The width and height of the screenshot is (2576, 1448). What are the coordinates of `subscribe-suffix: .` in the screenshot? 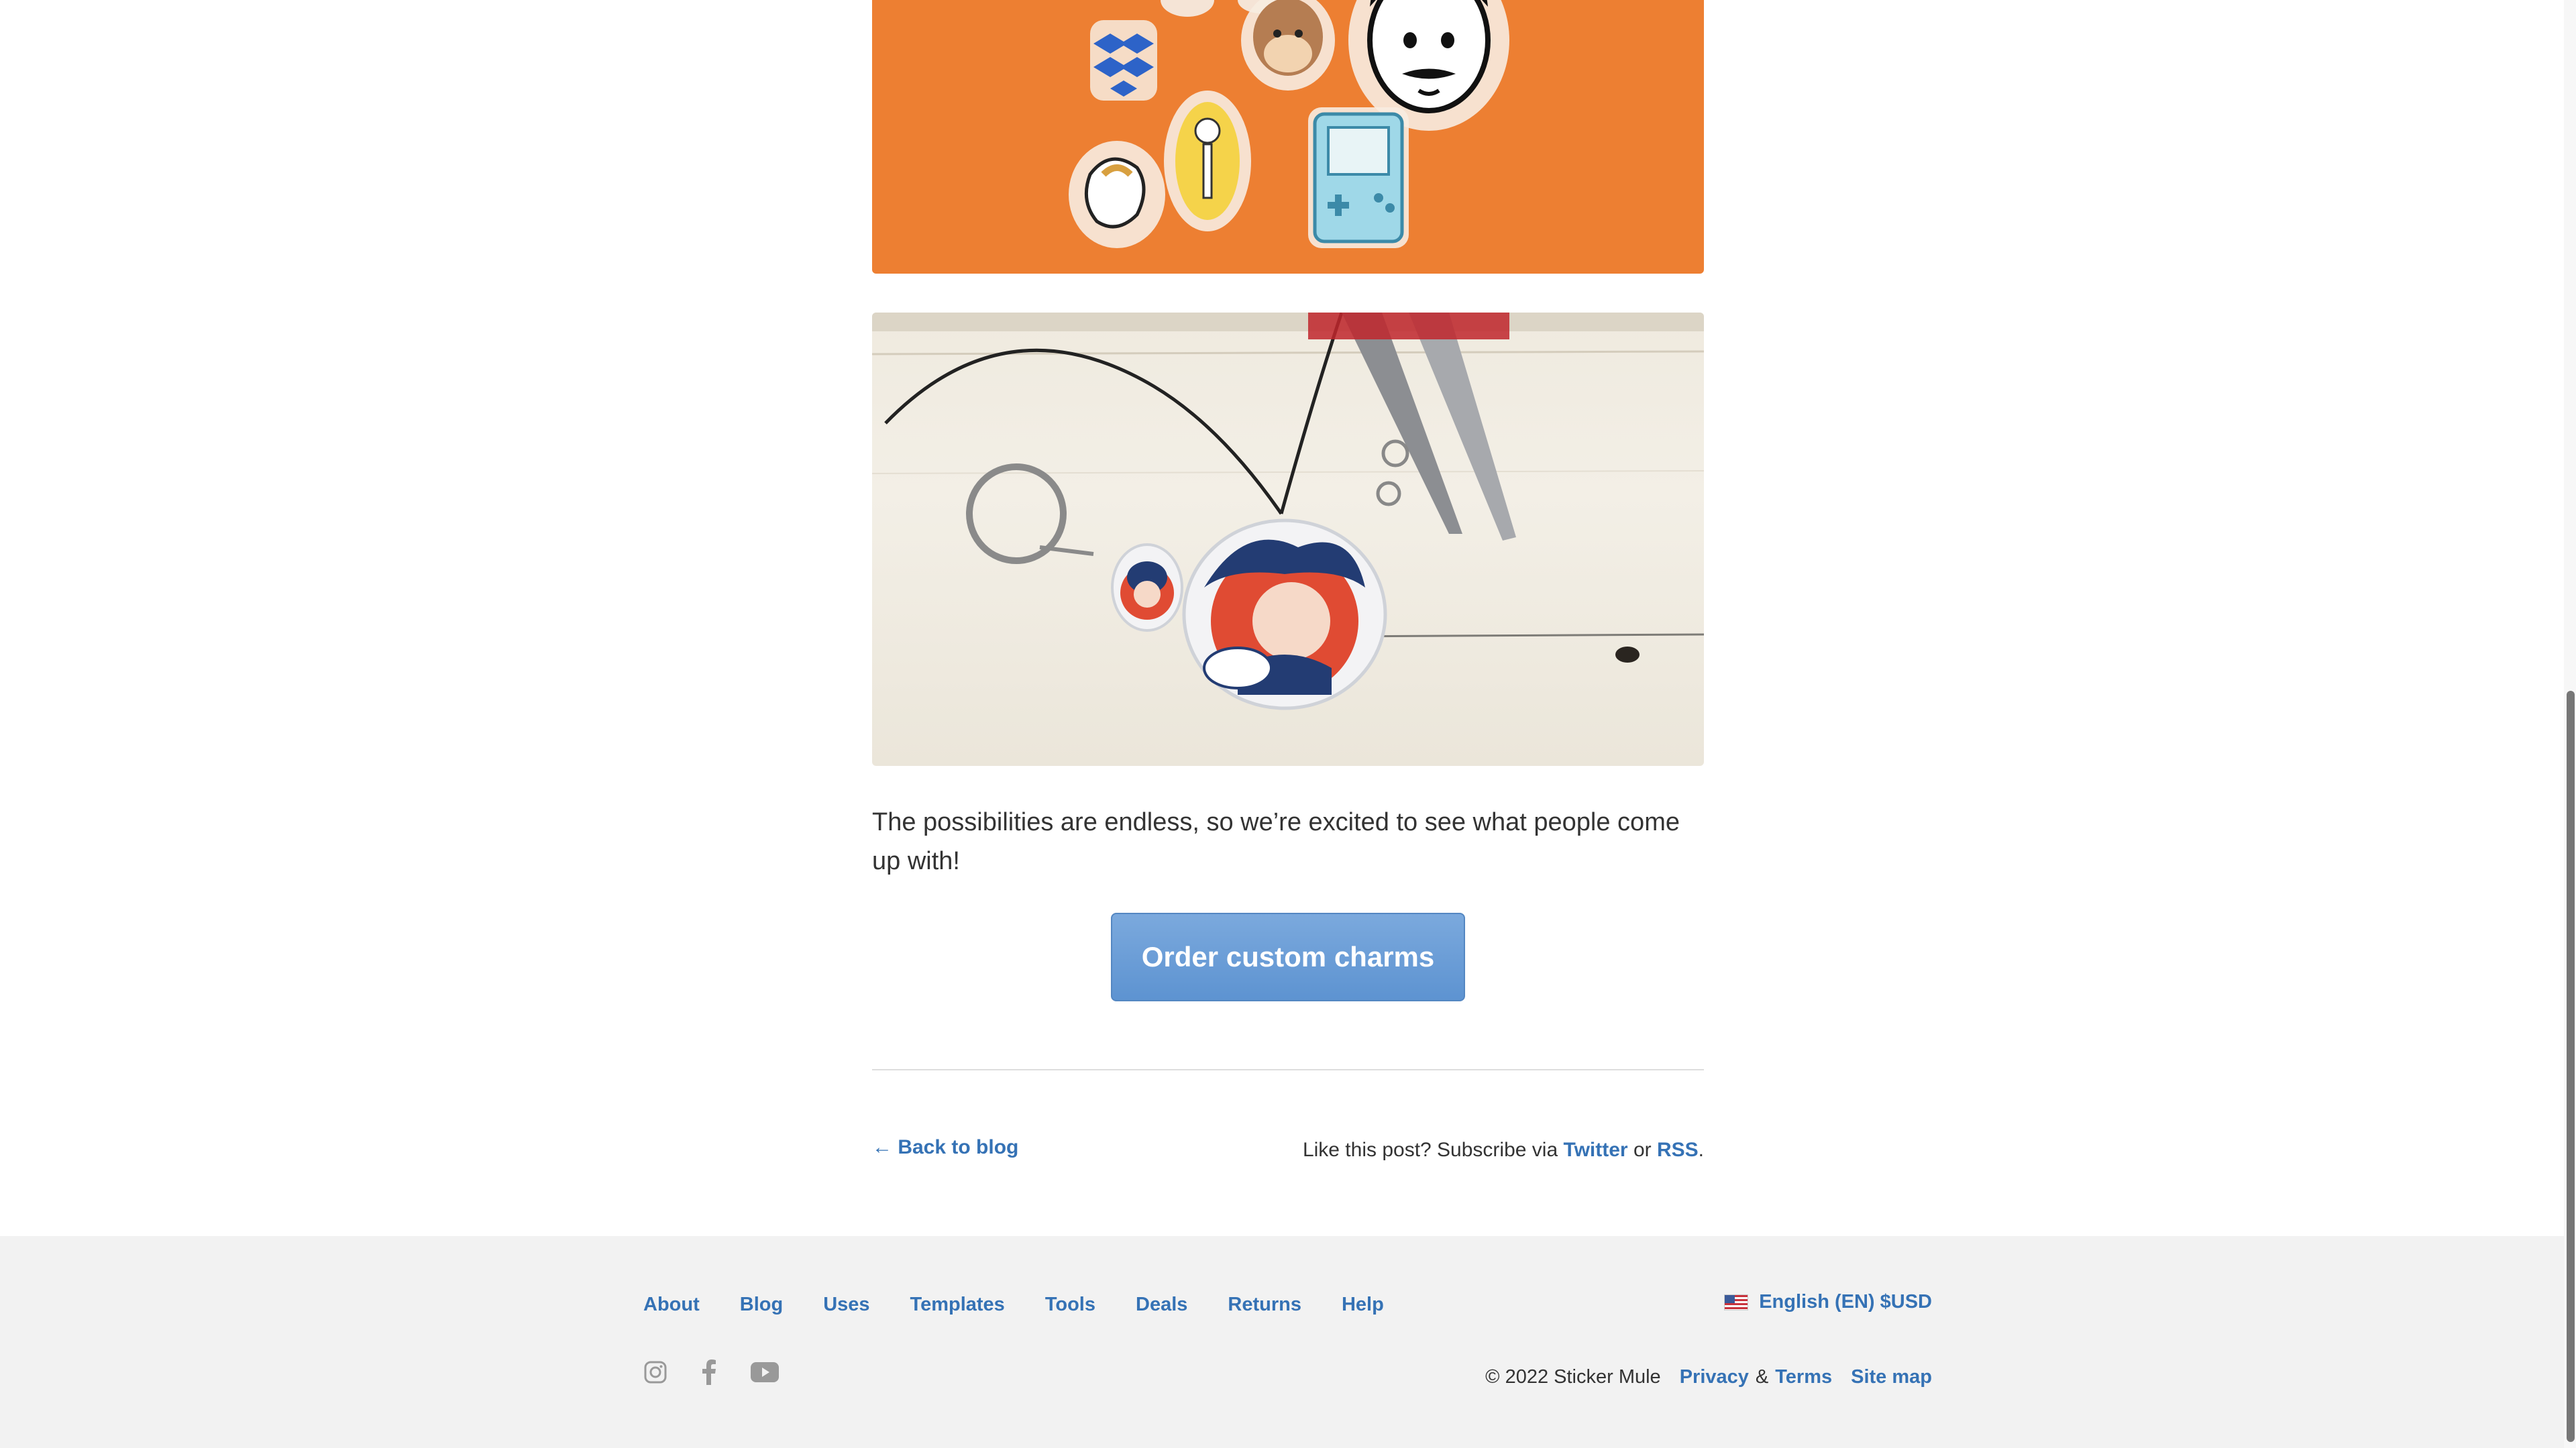 It's located at (1701, 1150).